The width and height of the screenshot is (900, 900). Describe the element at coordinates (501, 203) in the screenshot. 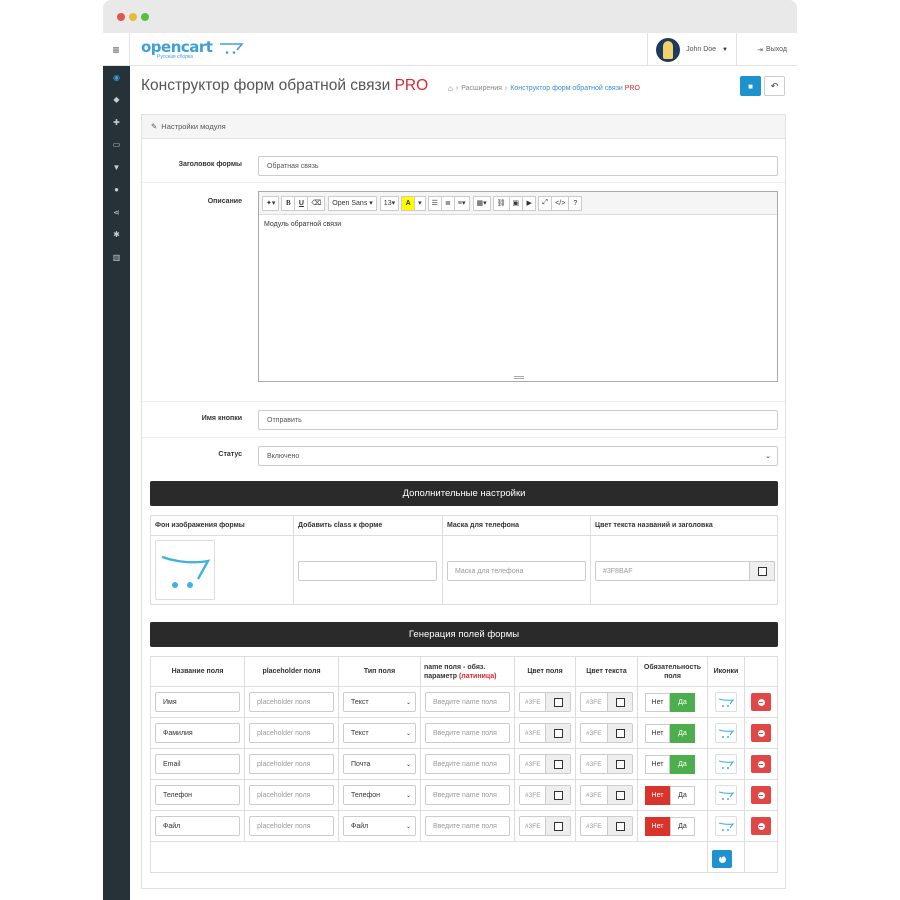

I see `link-icon: ⛓` at that location.